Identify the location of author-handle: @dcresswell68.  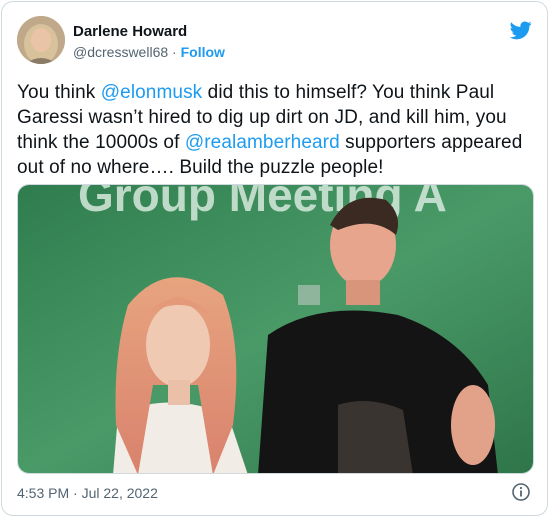
(120, 52).